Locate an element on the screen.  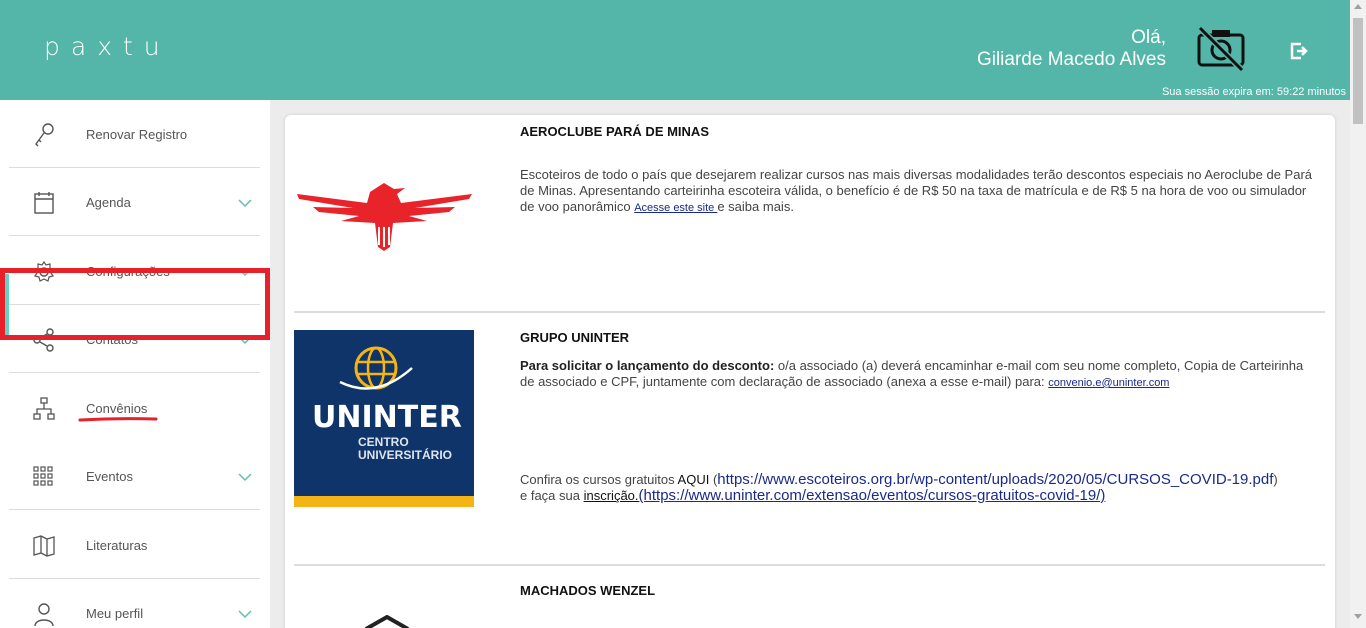
scroll-up-arrow-icon is located at coordinates (1358, 6).